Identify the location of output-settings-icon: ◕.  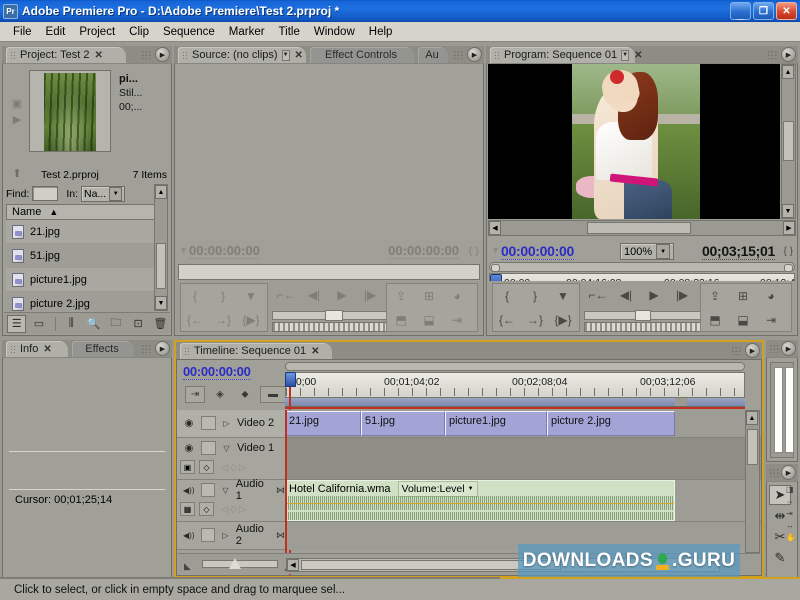
(457, 296).